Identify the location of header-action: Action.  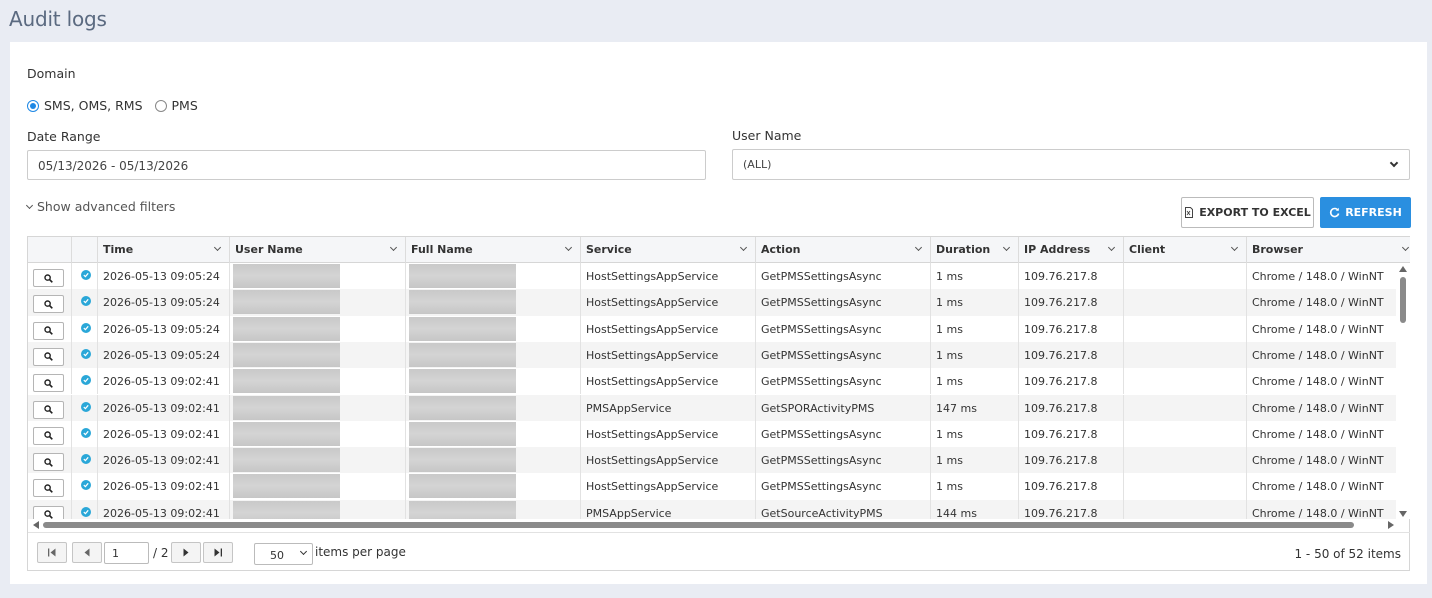
(843, 250).